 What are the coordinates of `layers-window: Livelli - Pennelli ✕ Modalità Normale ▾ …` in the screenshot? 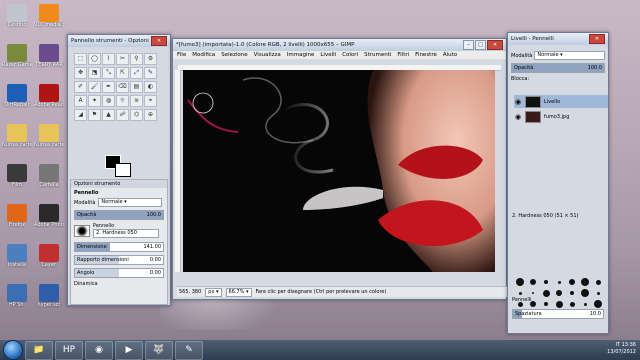 It's located at (558, 183).